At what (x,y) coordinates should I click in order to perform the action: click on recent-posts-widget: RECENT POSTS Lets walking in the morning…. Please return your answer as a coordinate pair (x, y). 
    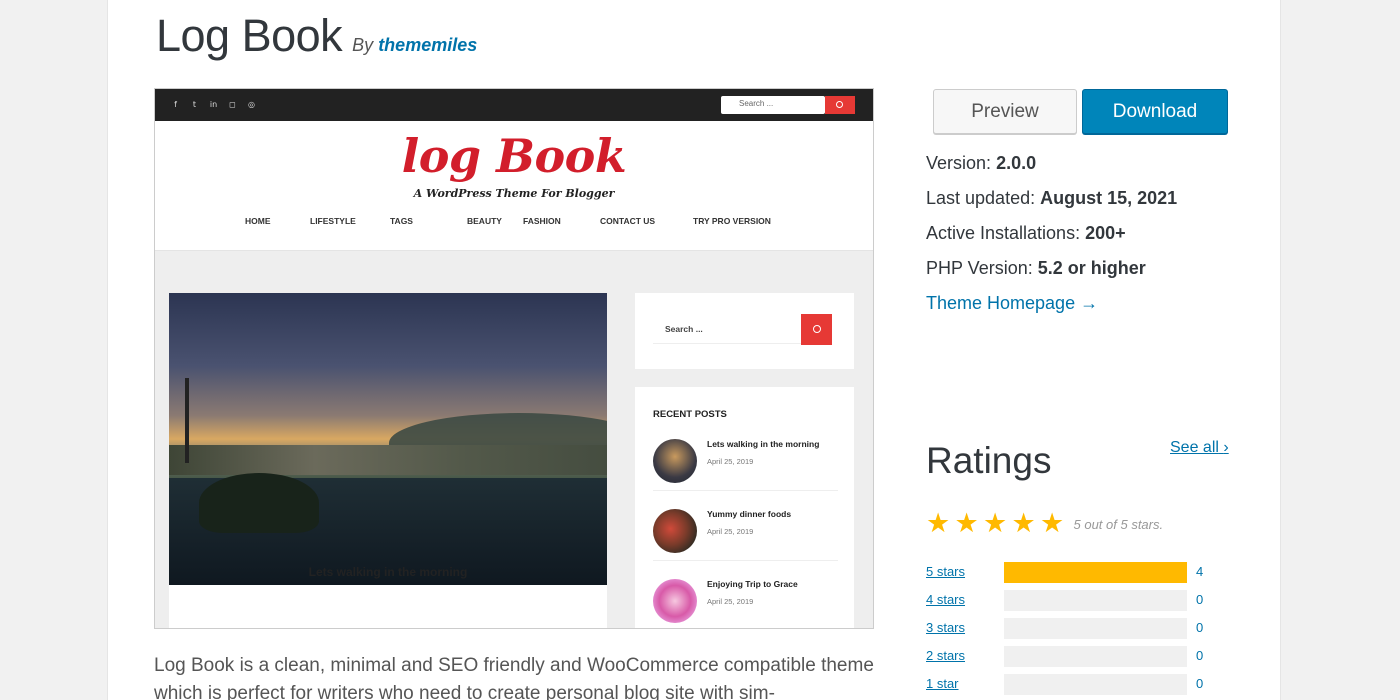
    Looking at the image, I should click on (744, 507).